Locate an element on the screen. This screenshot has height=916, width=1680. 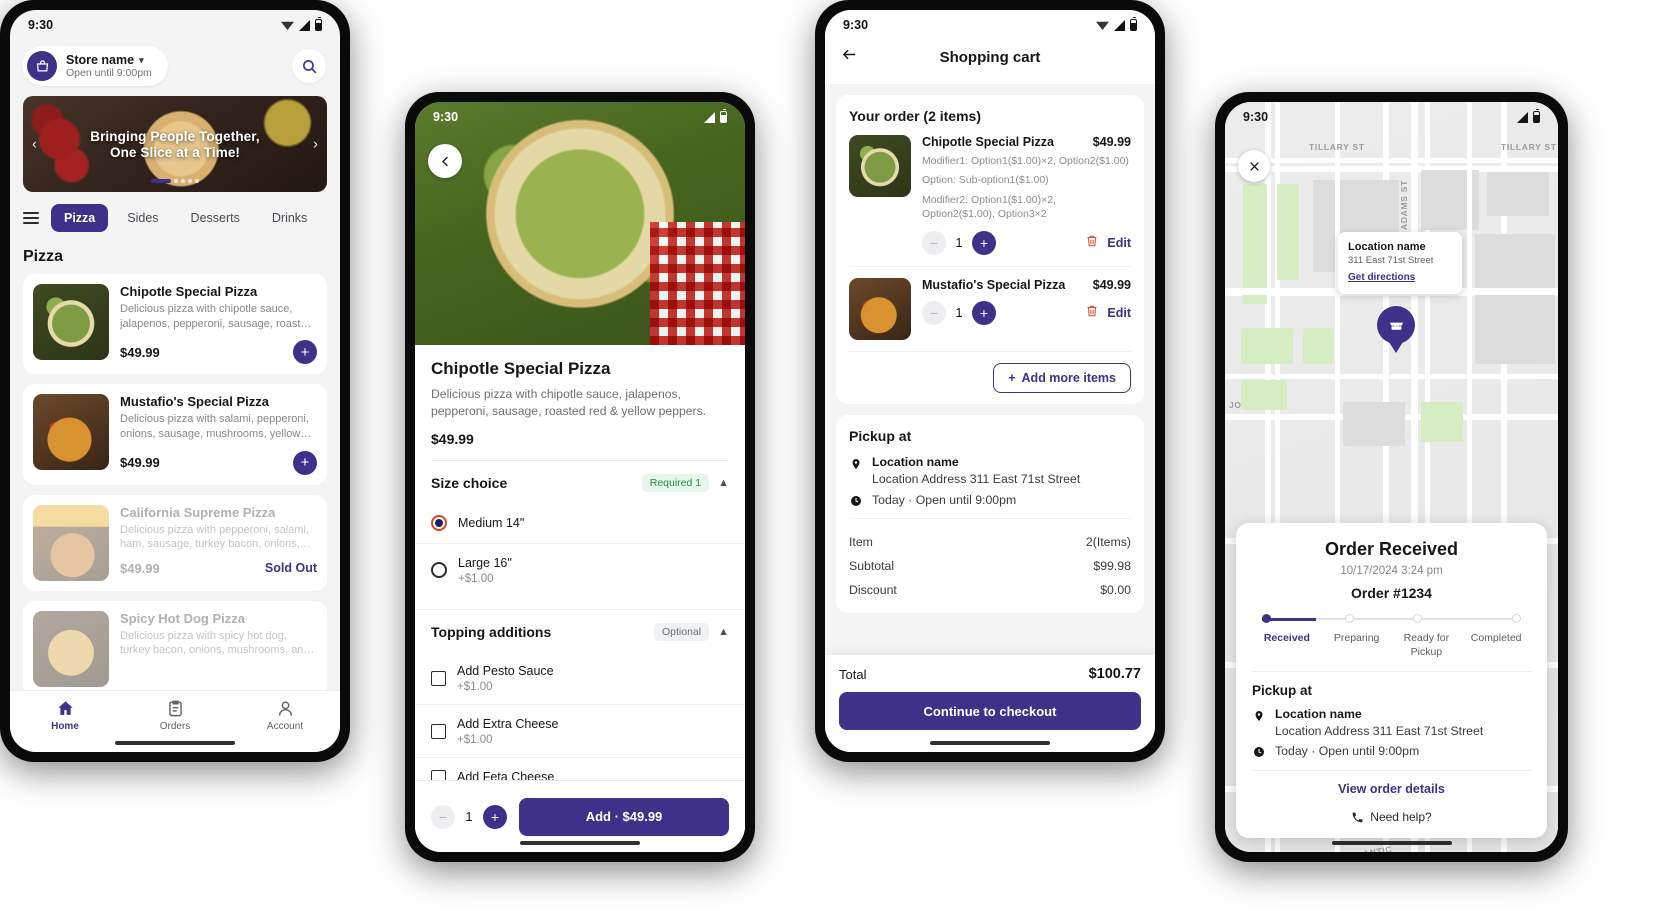
view-order-details-link: View order details is located at coordinates (1391, 789).